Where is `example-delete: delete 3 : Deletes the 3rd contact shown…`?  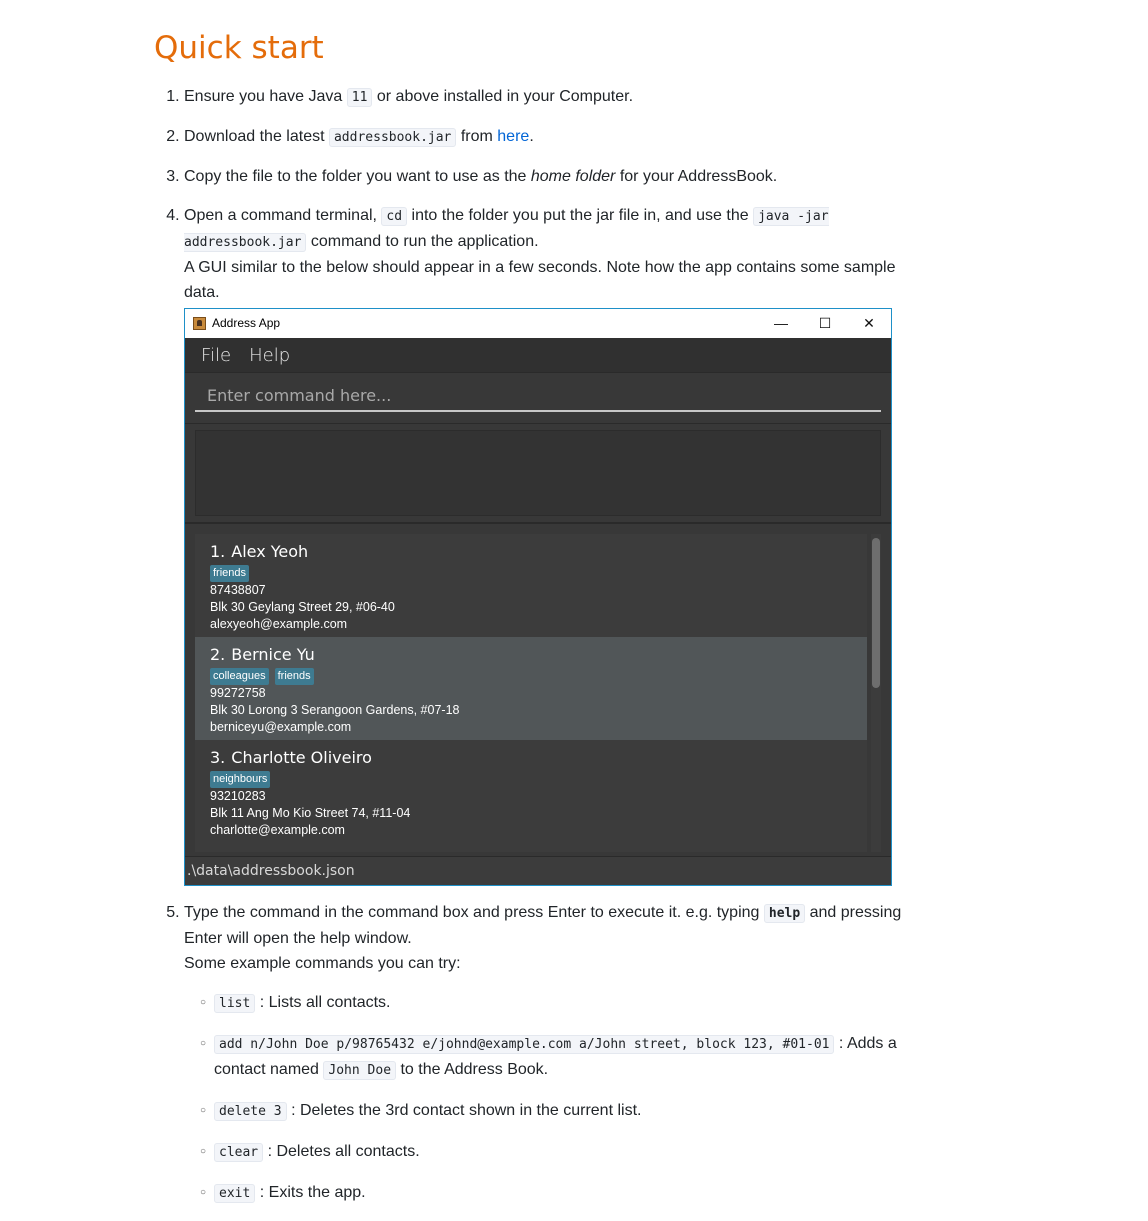
example-delete: delete 3 : Deletes the 3rd contact shown… is located at coordinates (557, 1111).